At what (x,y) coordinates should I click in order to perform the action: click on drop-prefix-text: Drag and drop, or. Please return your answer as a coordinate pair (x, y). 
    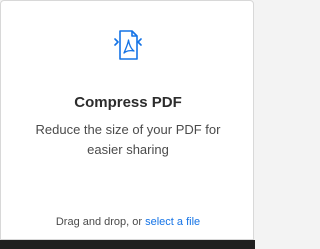
    Looking at the image, I should click on (100, 222).